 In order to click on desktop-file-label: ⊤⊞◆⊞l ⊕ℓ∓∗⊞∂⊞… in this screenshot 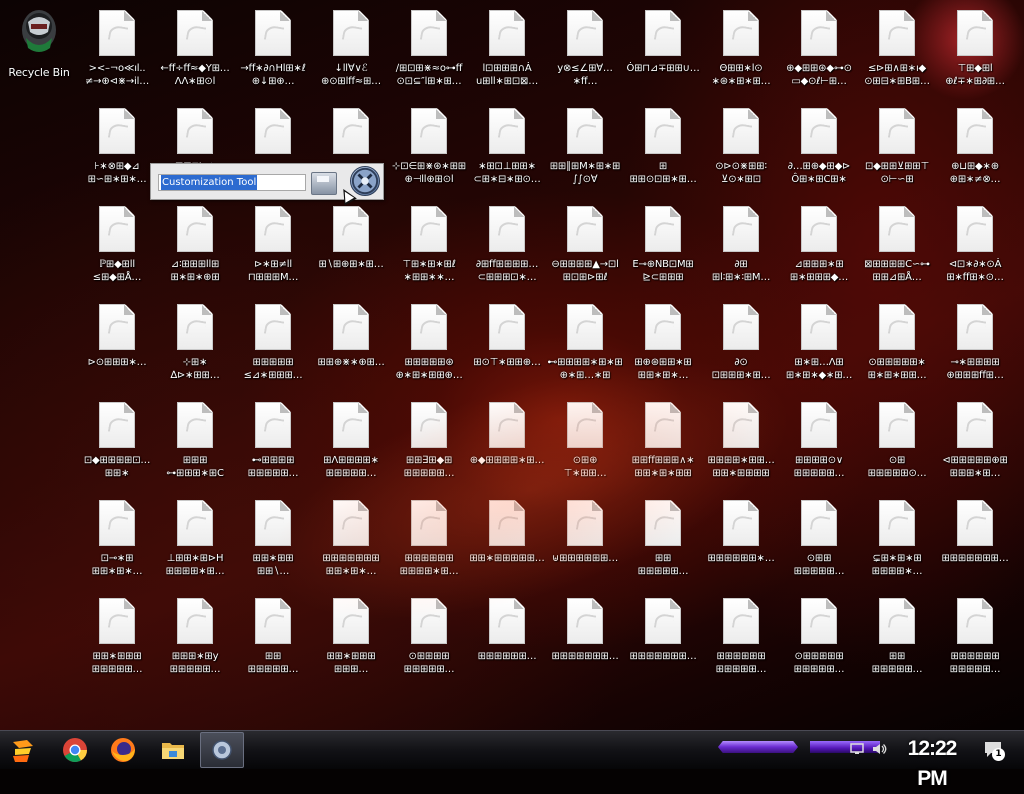, I will do `click(975, 75)`.